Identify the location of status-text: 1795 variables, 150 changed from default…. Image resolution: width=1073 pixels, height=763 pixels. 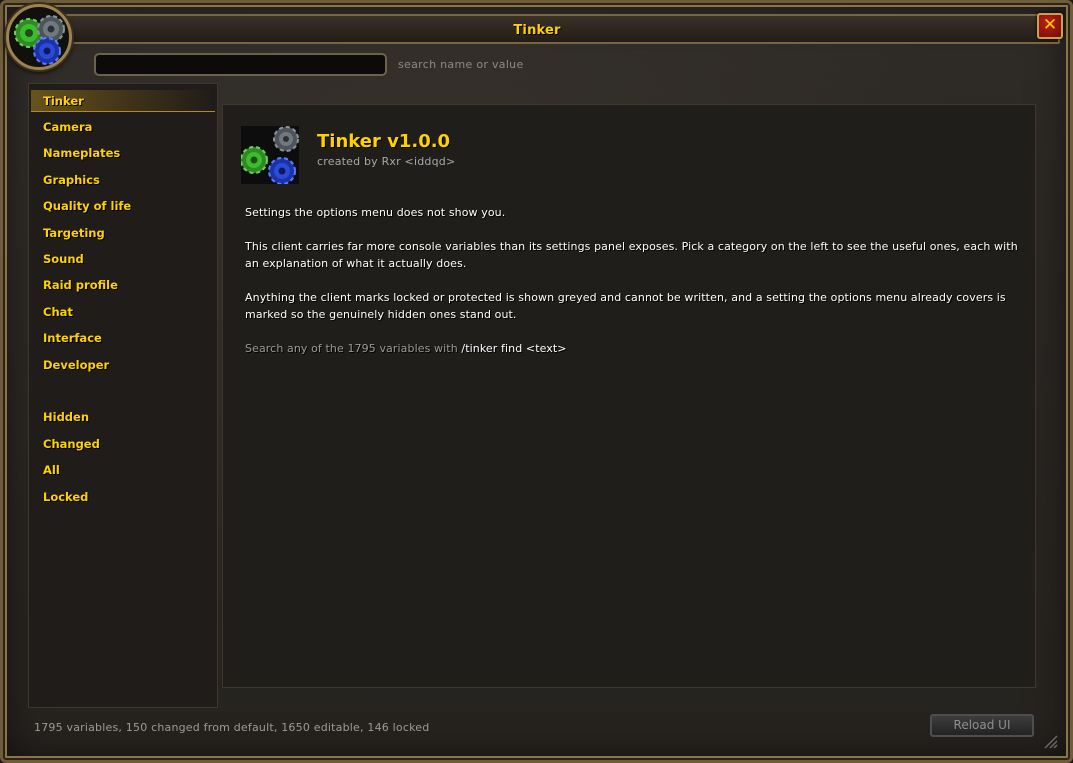
(232, 727).